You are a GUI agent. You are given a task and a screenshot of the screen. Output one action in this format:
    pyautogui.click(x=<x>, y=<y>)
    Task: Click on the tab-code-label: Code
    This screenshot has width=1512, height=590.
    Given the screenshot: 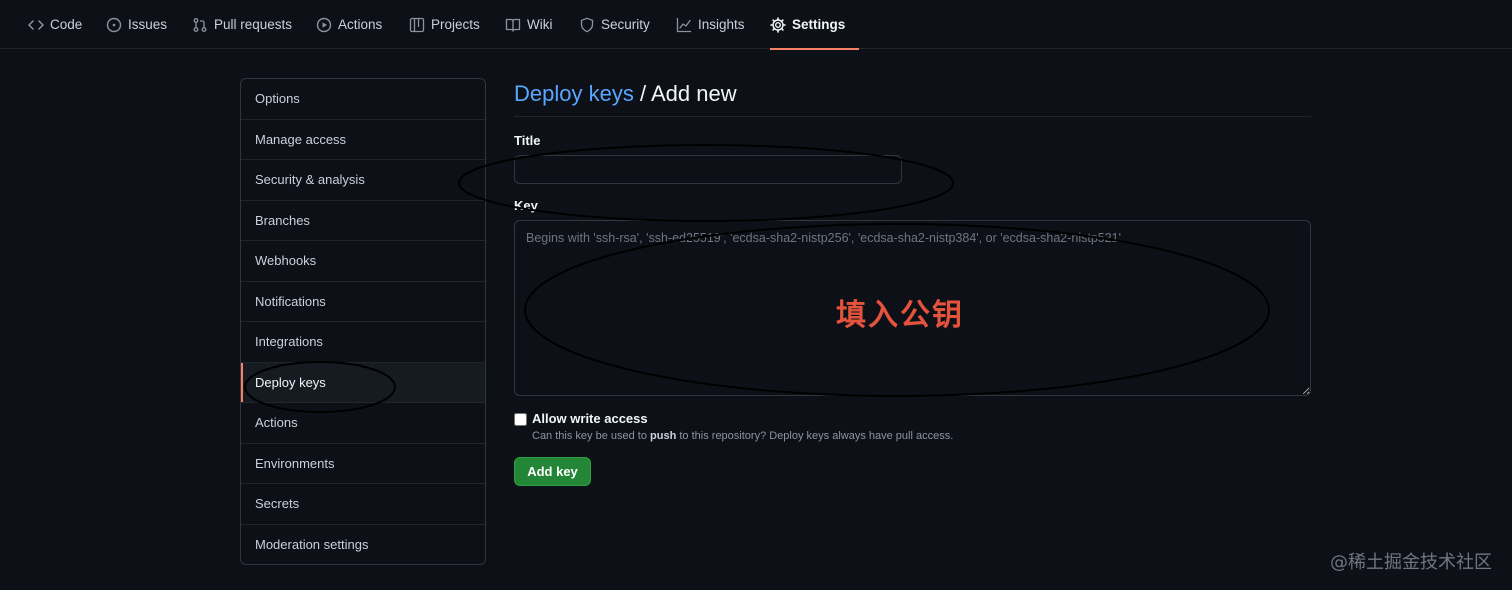 What is the action you would take?
    pyautogui.click(x=66, y=24)
    